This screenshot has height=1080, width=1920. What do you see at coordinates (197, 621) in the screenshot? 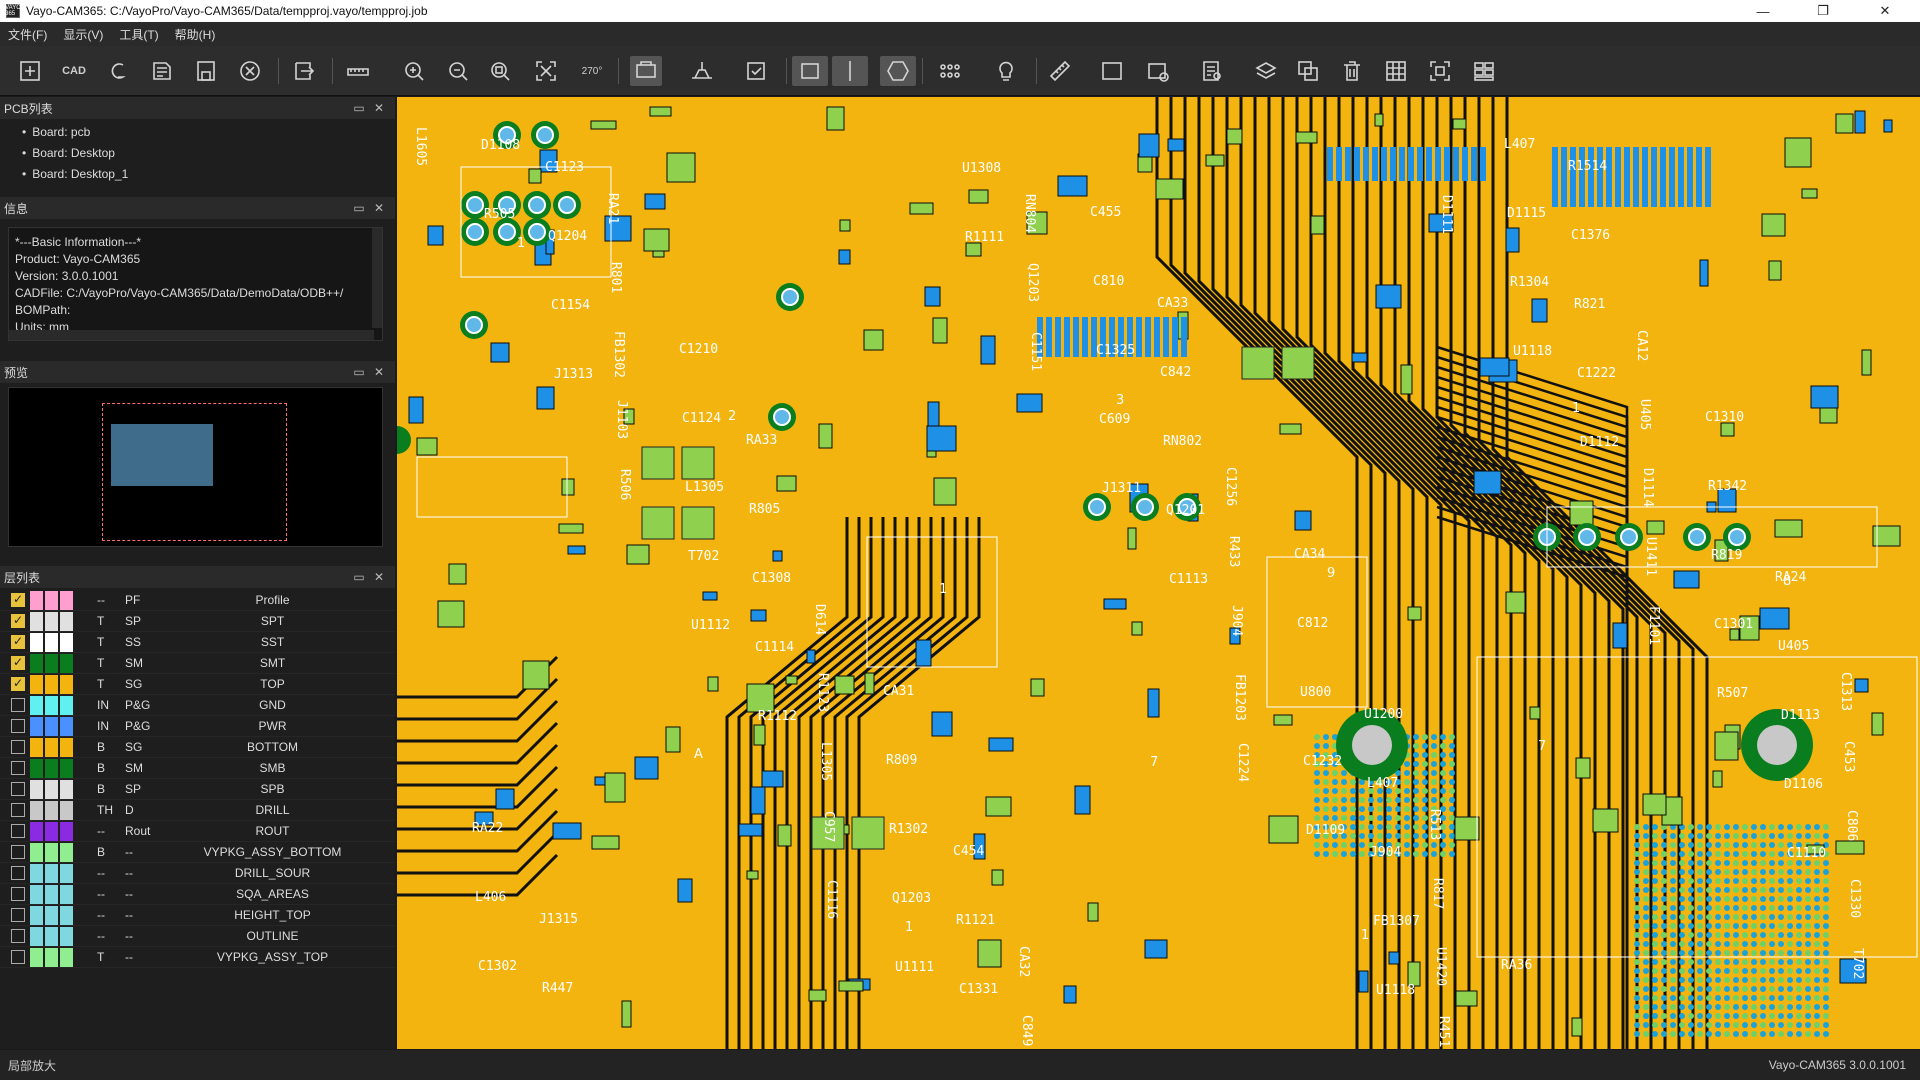
I see `layer-row: T SP SPT` at bounding box center [197, 621].